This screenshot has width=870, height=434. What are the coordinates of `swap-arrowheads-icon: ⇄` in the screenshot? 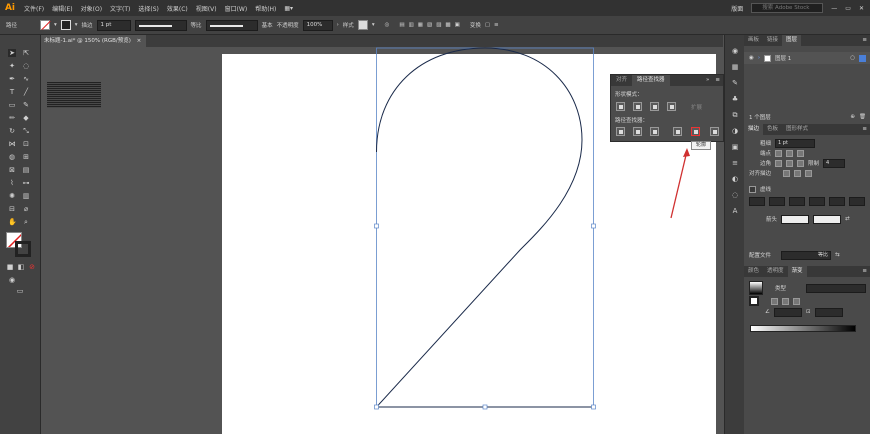 It's located at (847, 219).